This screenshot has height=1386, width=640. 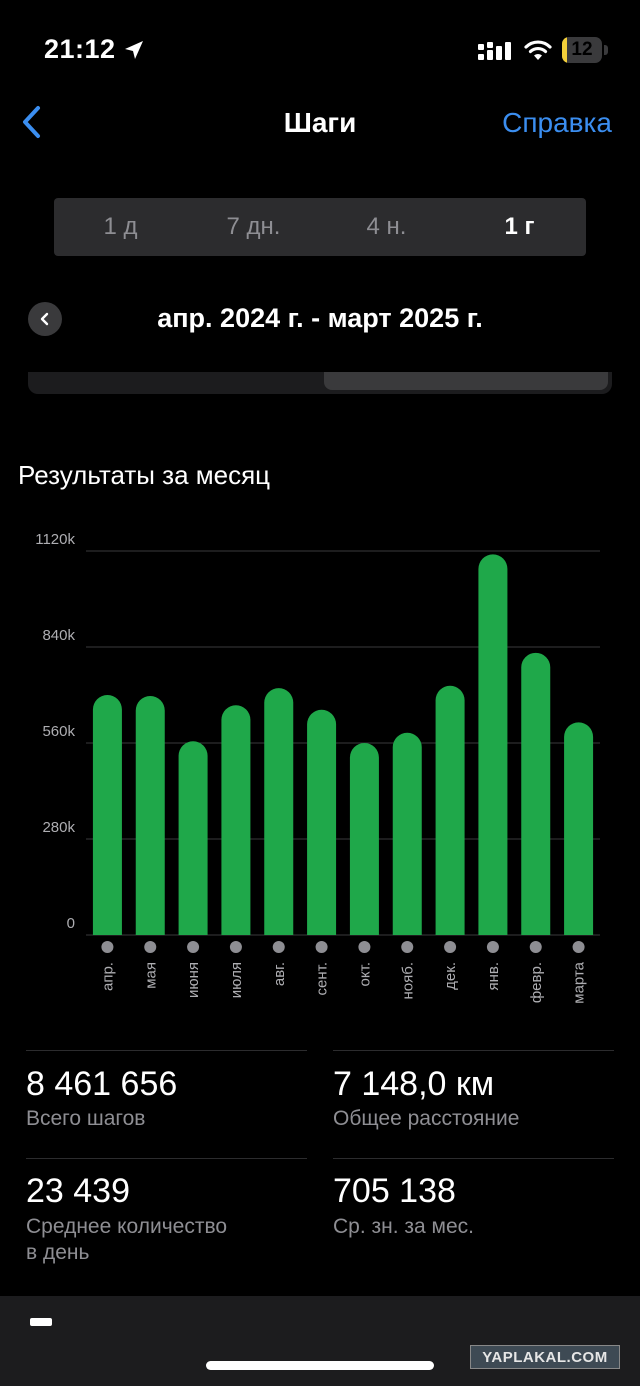 I want to click on next-section-card, so click(x=320, y=1341).